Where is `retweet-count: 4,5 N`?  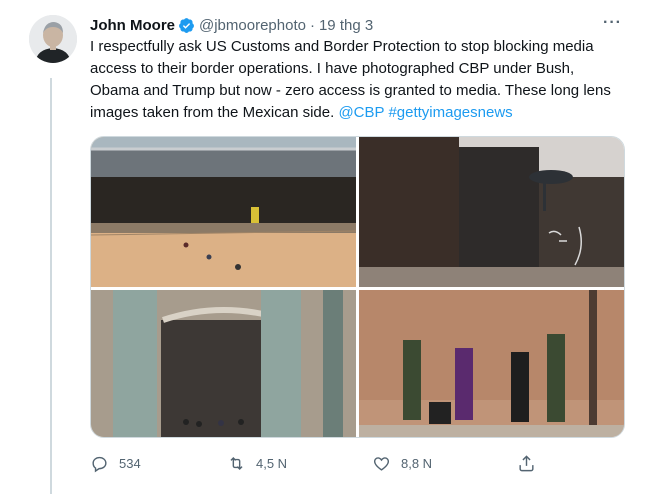 retweet-count: 4,5 N is located at coordinates (272, 463).